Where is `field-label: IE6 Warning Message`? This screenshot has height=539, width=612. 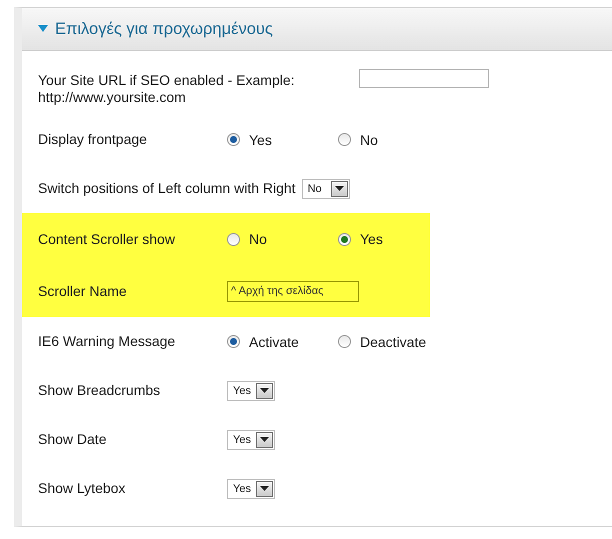
field-label: IE6 Warning Message is located at coordinates (107, 341).